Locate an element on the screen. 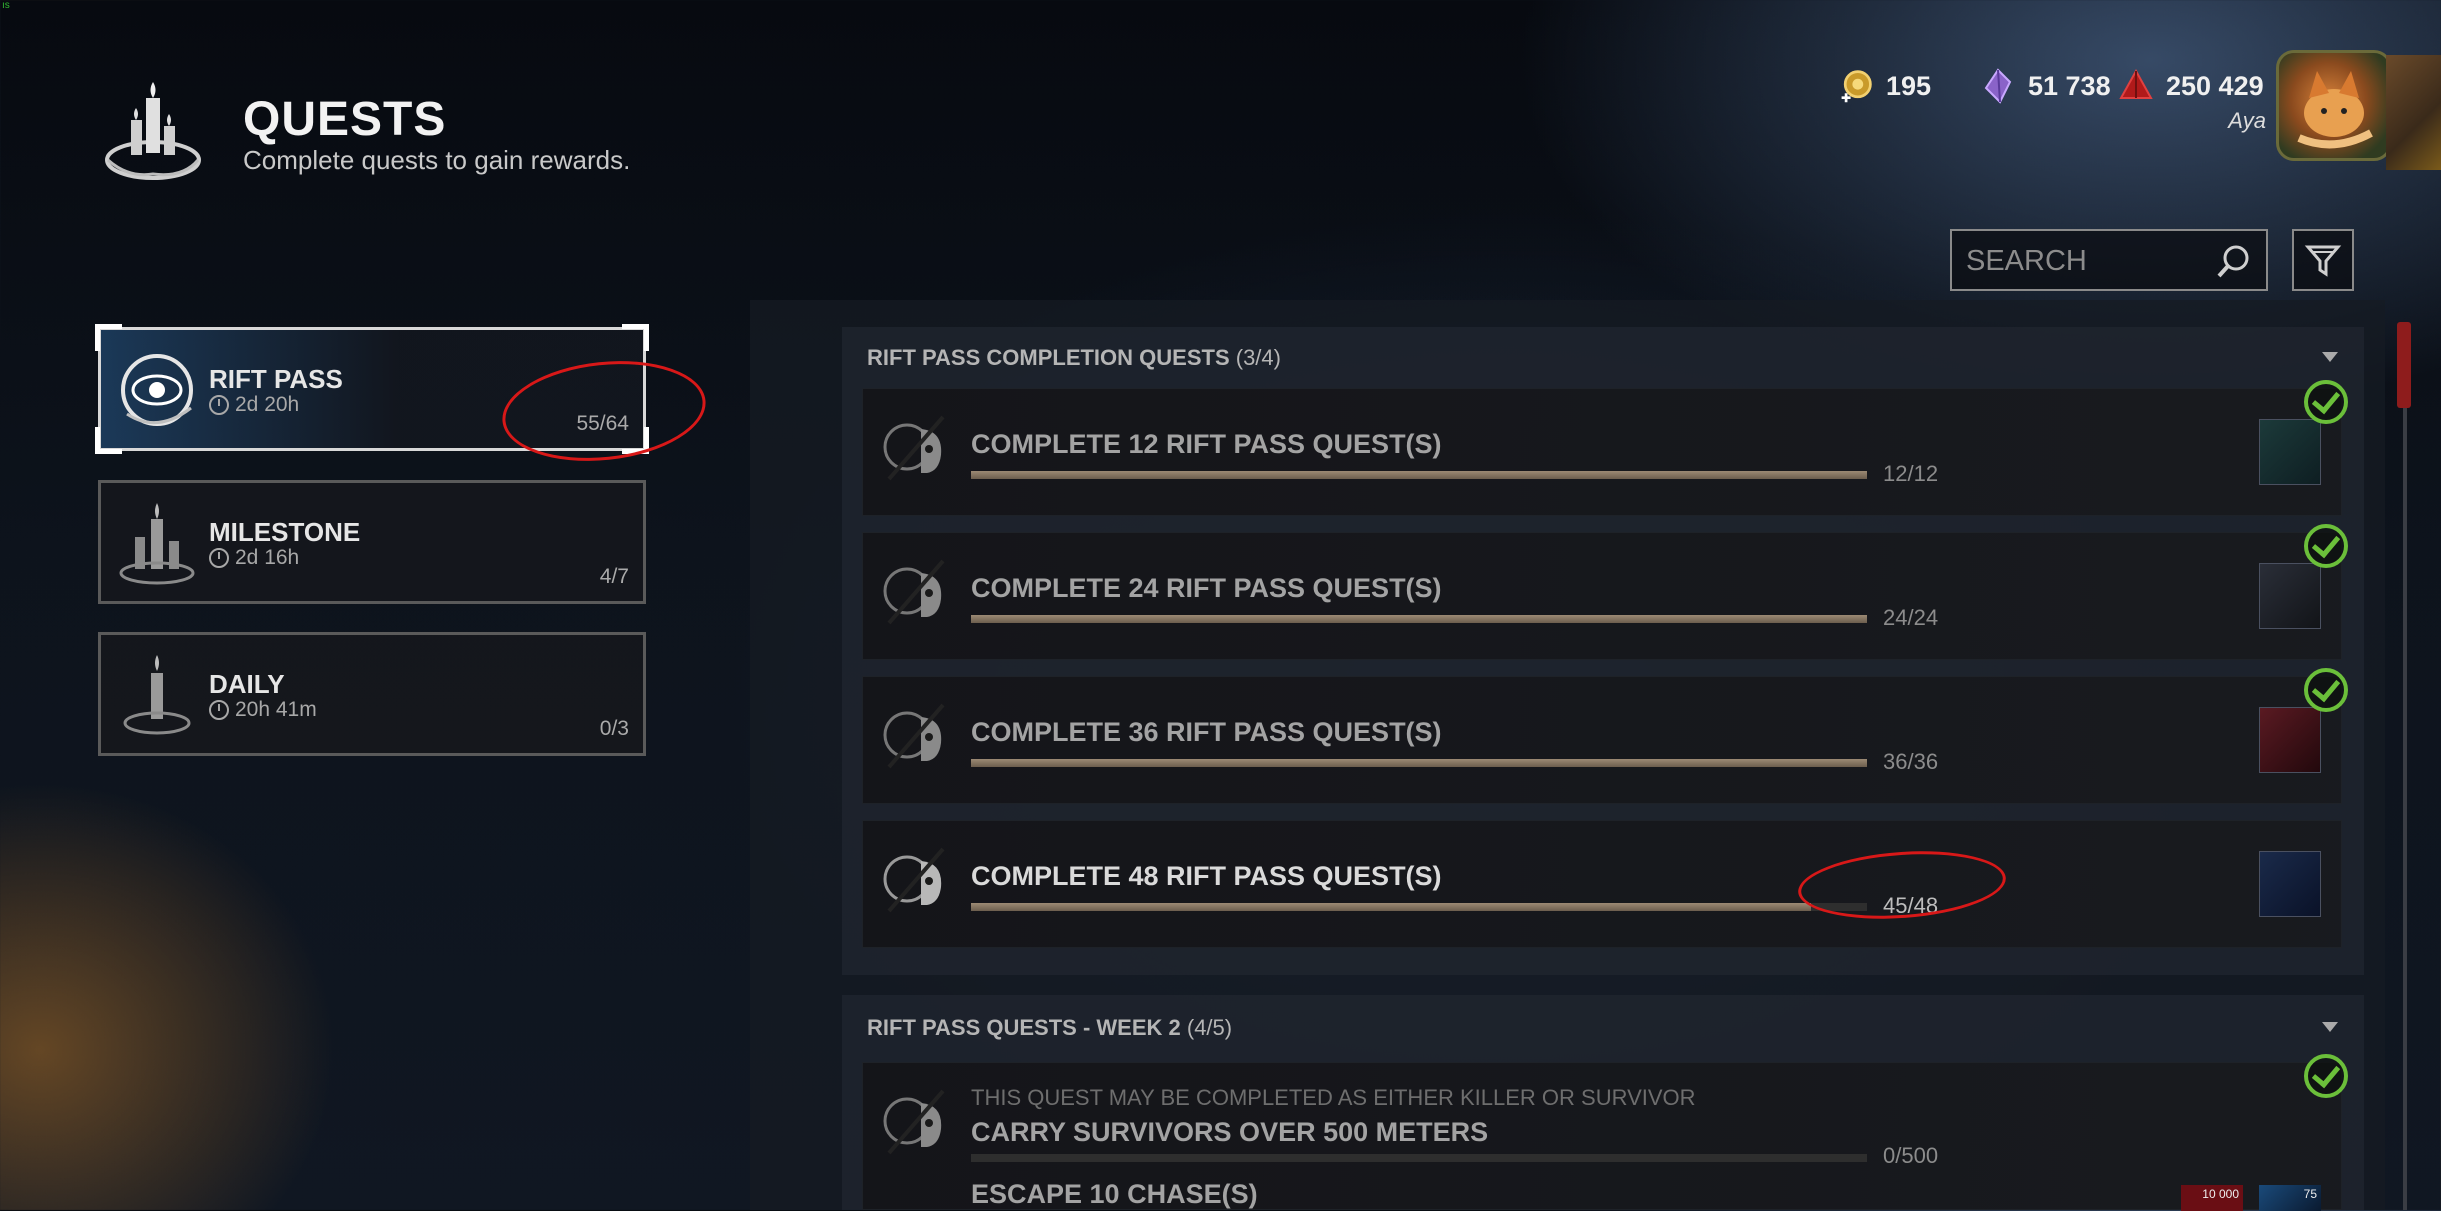 The width and height of the screenshot is (2441, 1211). quest-title: COMPLETE 24 RIFT PASS QUEST(S) is located at coordinates (1206, 588).